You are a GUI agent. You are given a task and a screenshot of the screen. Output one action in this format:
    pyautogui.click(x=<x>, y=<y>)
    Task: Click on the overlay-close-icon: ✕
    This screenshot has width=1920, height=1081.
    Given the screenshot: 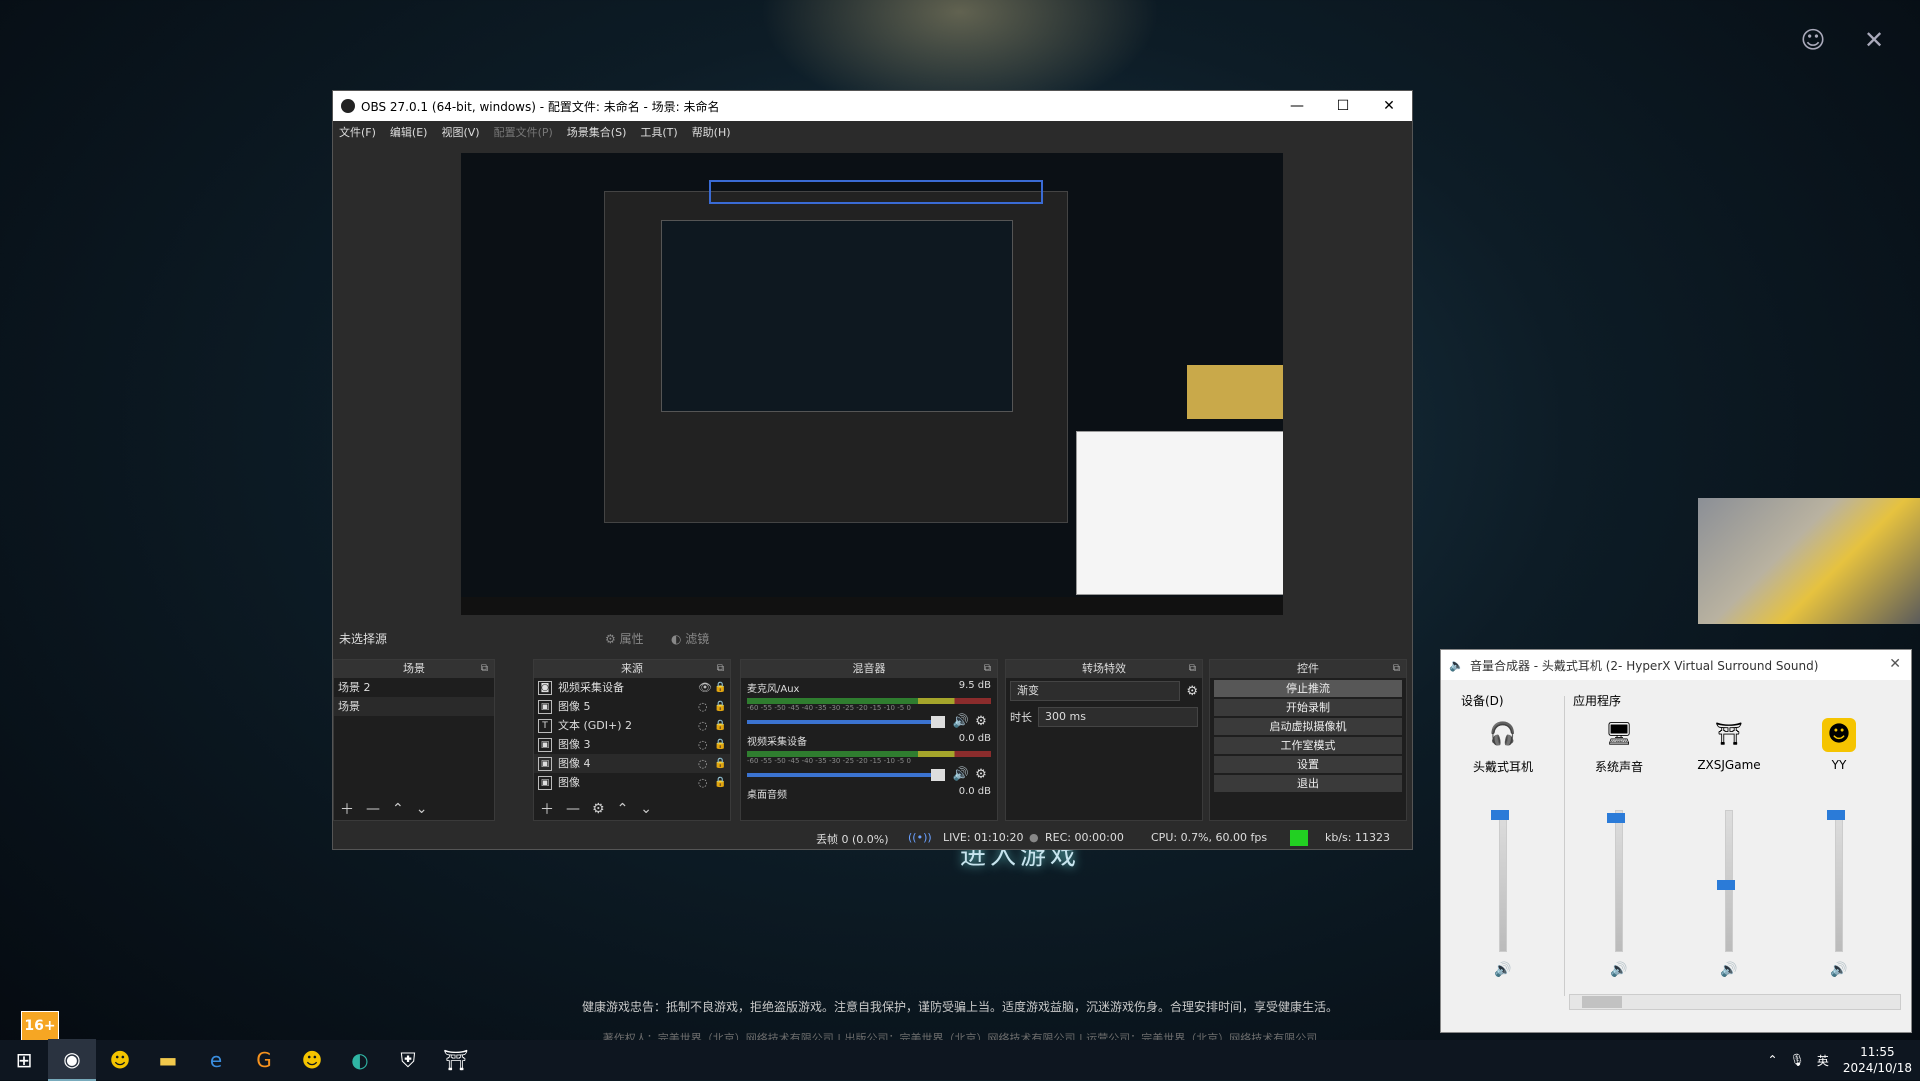 What is the action you would take?
    pyautogui.click(x=1874, y=40)
    